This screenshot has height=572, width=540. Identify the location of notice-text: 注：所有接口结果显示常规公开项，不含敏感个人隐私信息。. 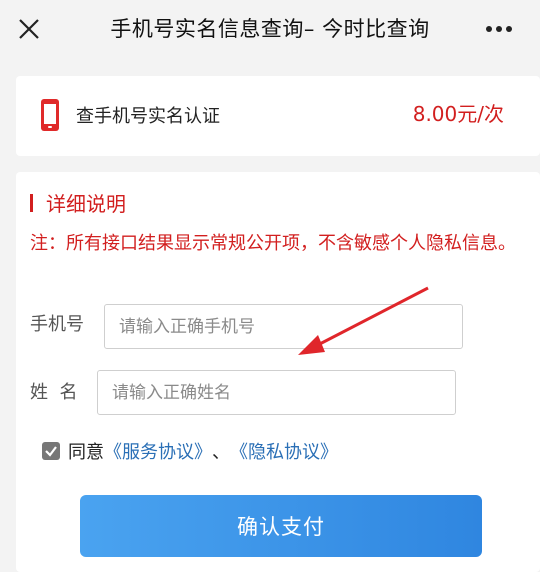
(273, 243).